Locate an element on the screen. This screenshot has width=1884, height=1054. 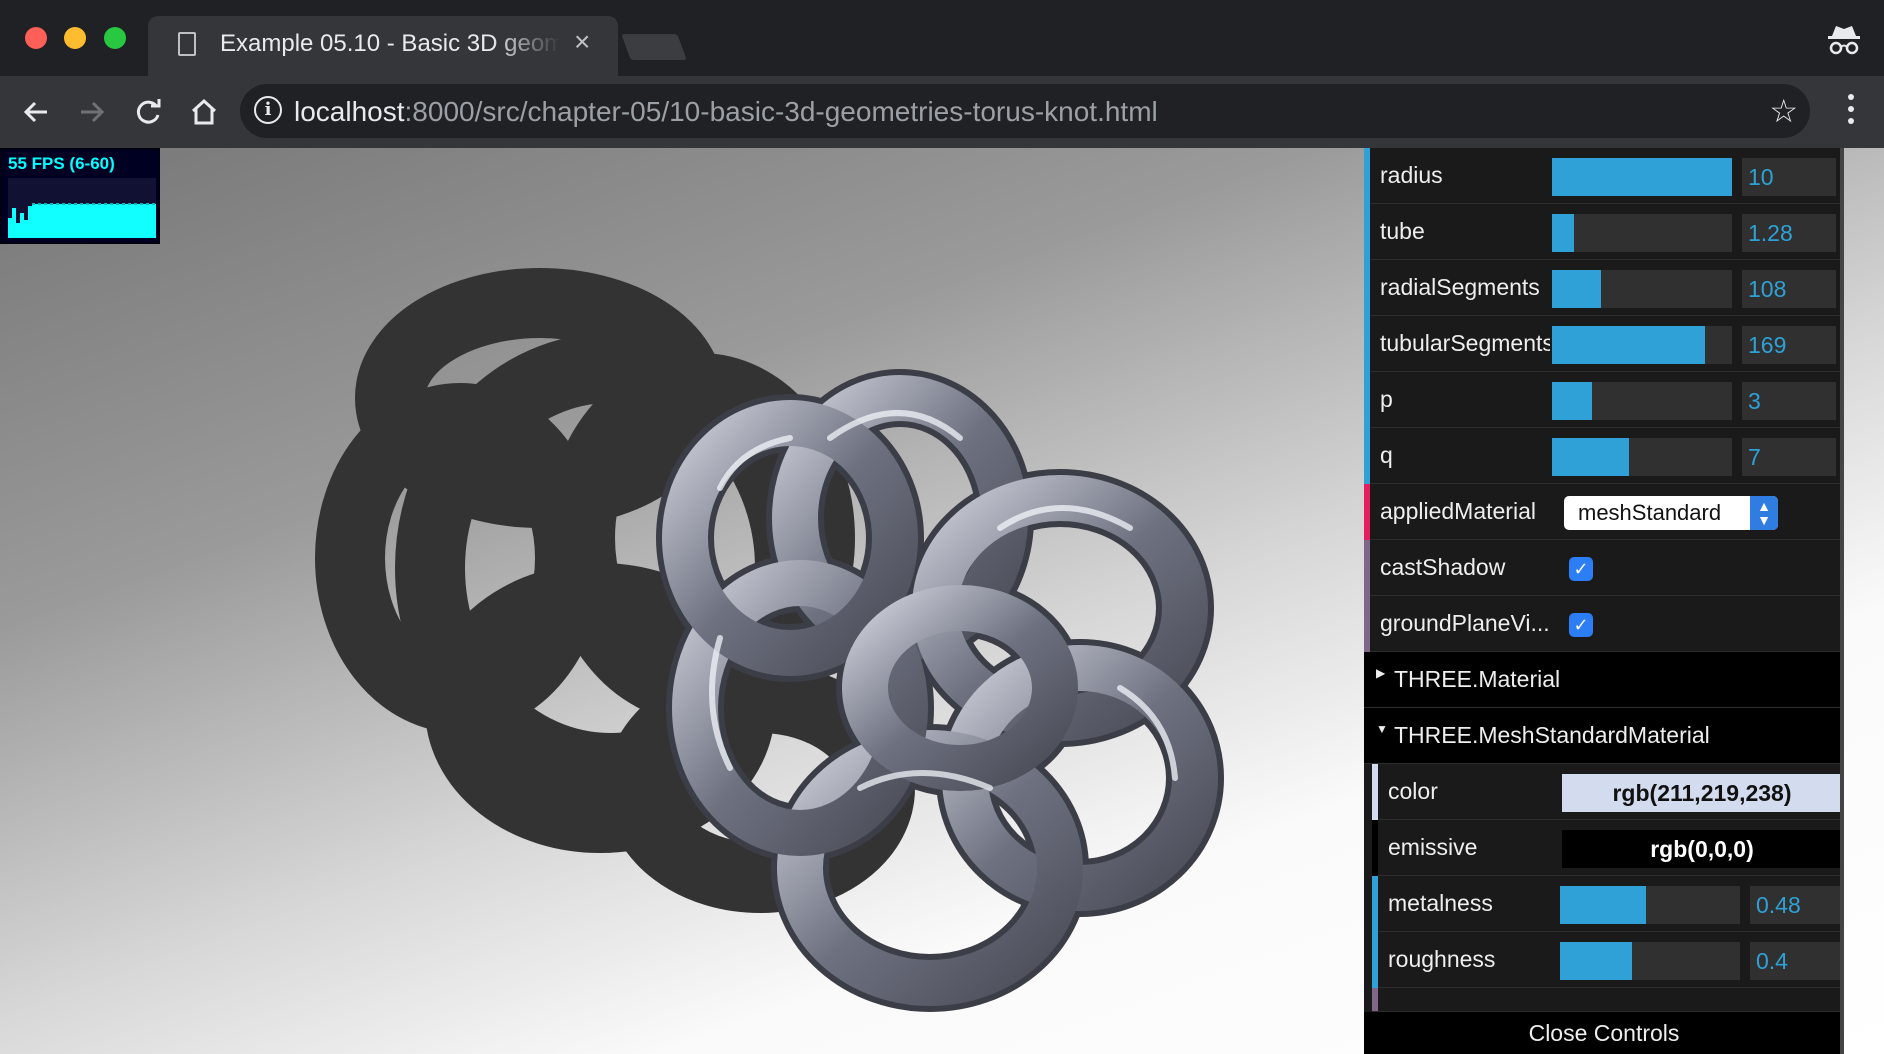
home-icon is located at coordinates (204, 111).